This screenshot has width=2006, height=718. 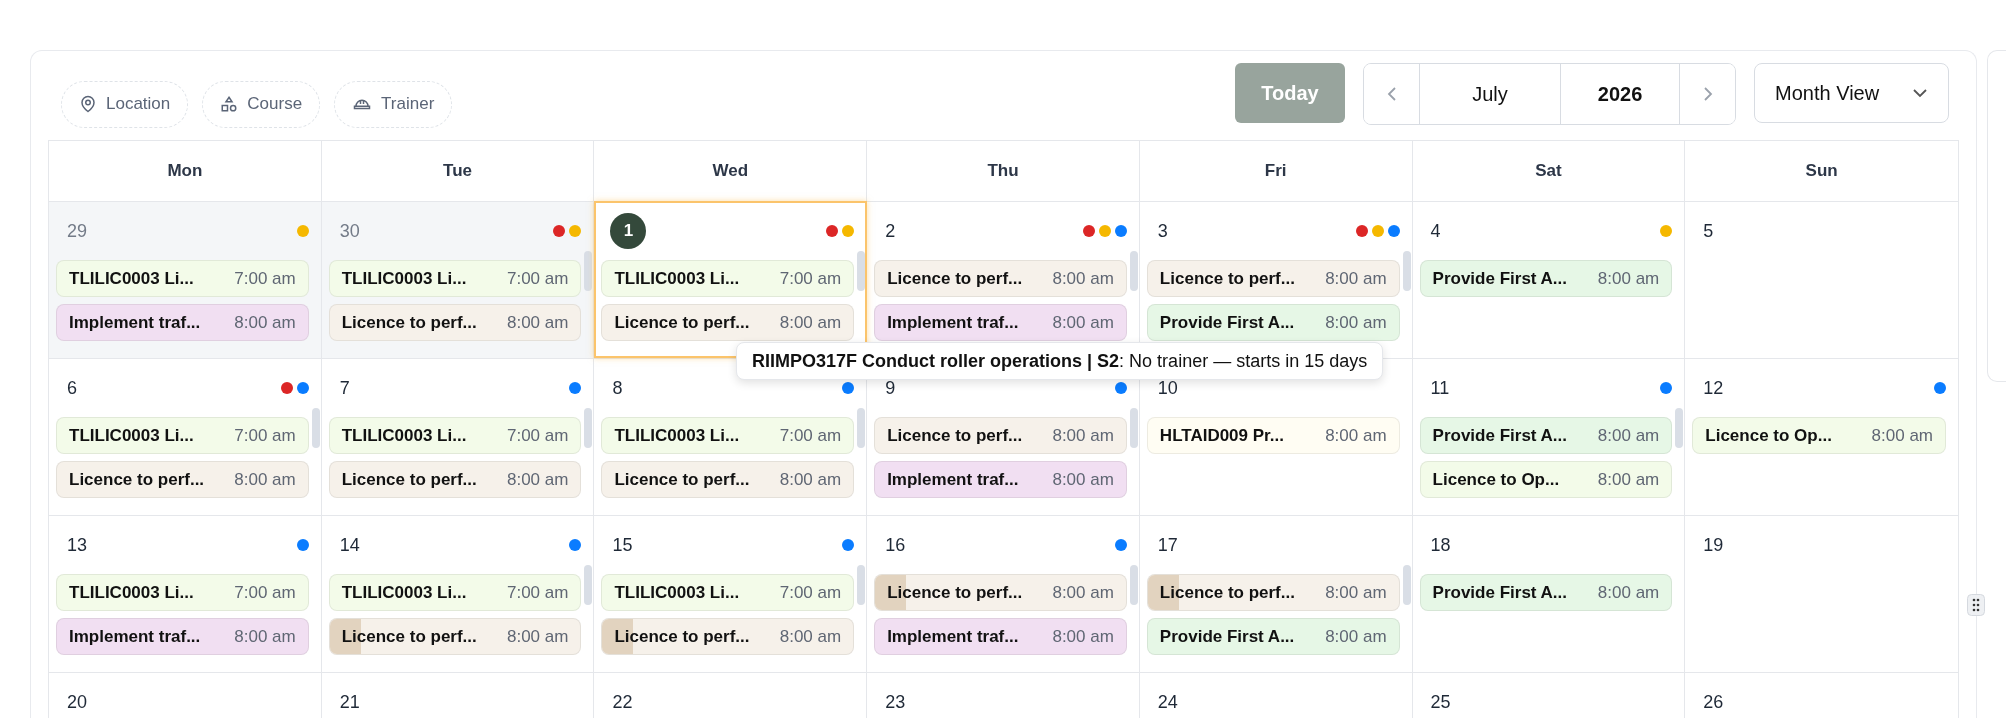 What do you see at coordinates (1708, 231) in the screenshot?
I see `day-number: 5` at bounding box center [1708, 231].